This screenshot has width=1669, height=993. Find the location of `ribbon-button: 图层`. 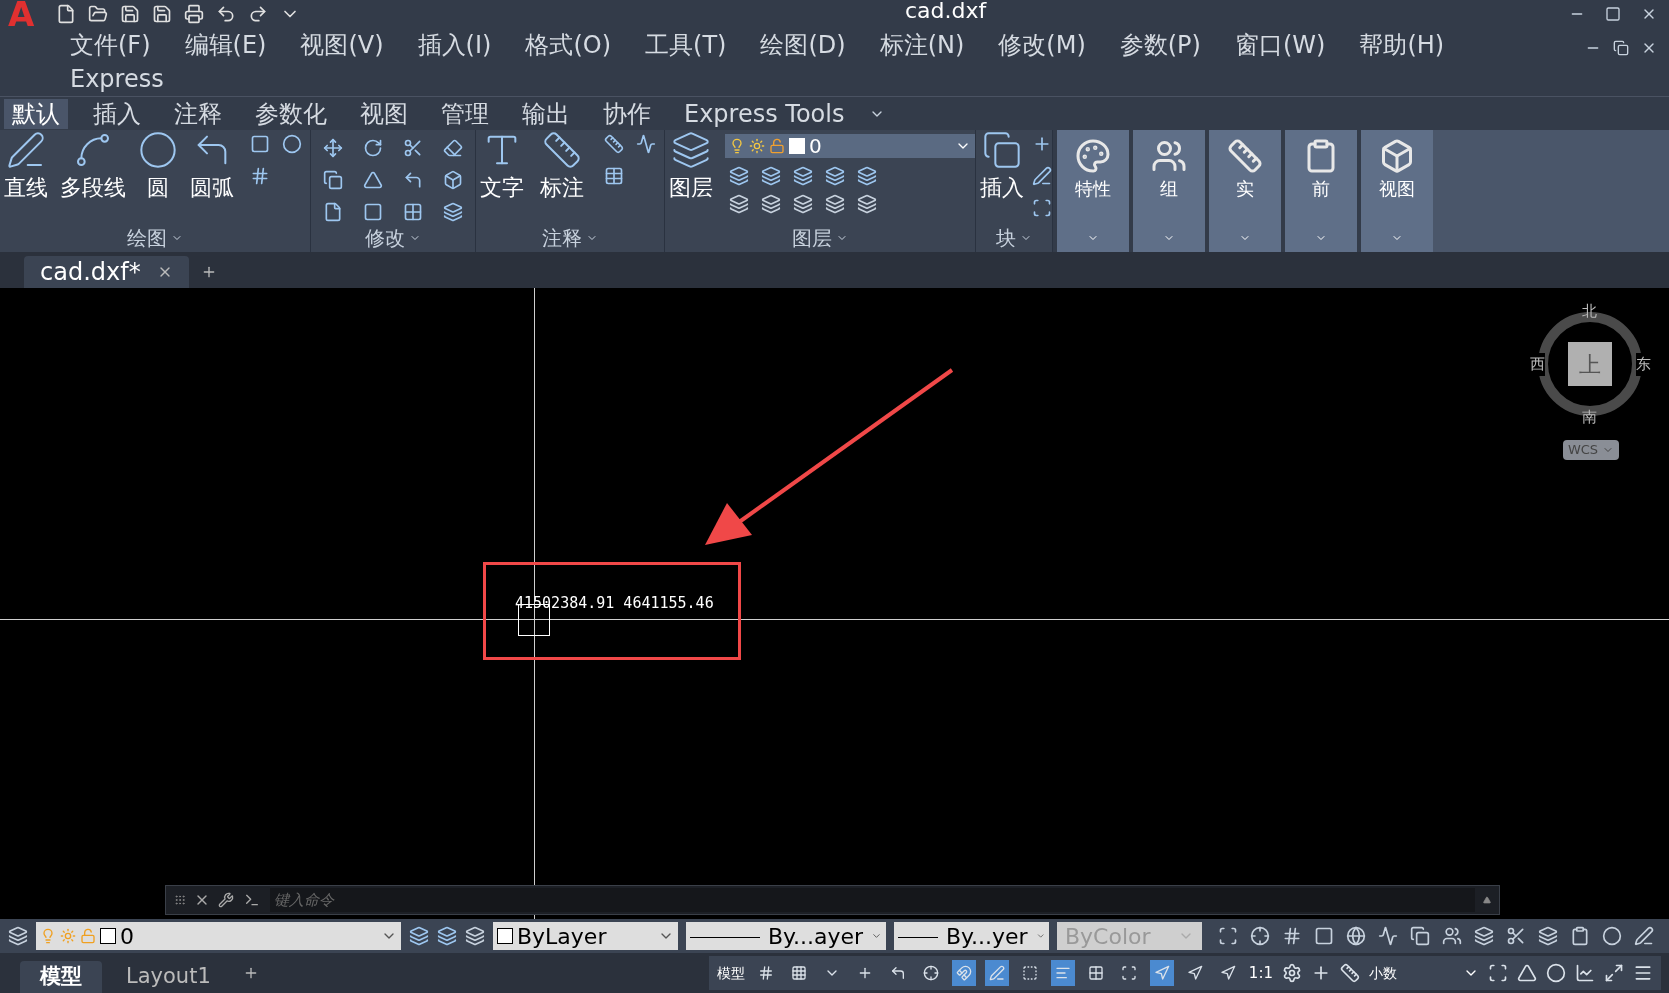

ribbon-button: 图层 is located at coordinates (691, 166).